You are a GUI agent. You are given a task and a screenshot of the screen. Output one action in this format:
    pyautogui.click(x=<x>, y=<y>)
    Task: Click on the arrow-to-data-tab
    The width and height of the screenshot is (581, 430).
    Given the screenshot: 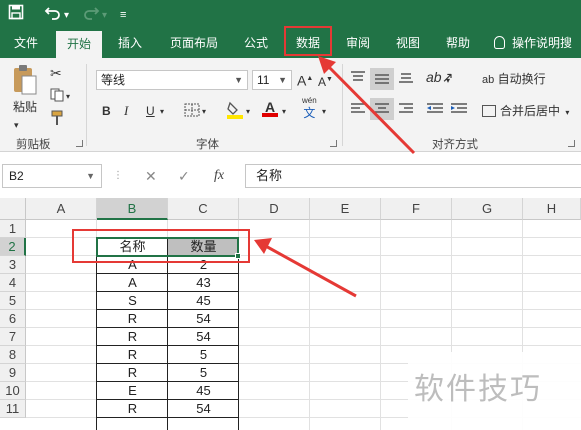 What is the action you would take?
    pyautogui.click(x=369, y=107)
    